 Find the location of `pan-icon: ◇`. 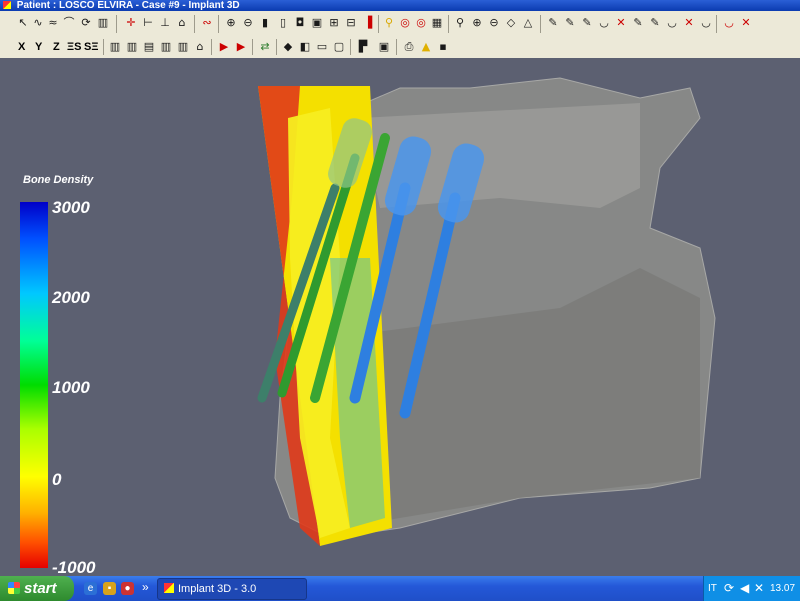

pan-icon: ◇ is located at coordinates (511, 23).